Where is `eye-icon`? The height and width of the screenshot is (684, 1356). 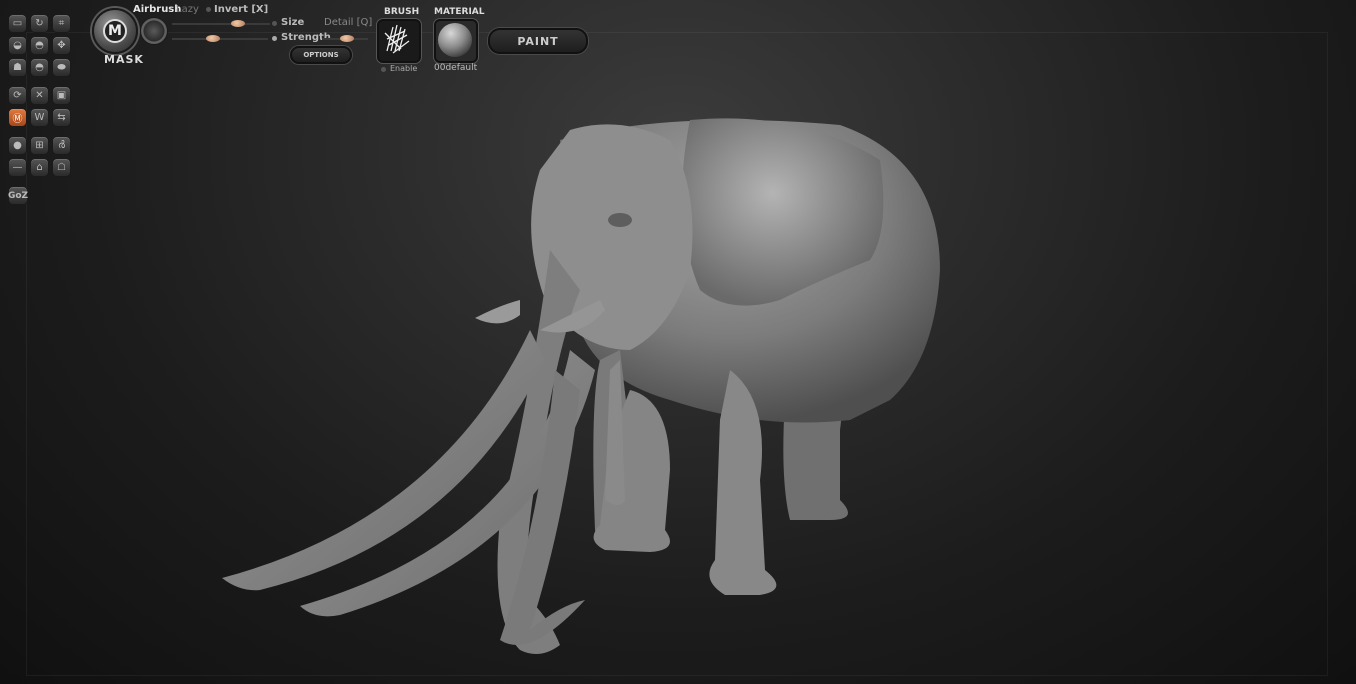 eye-icon is located at coordinates (620, 220).